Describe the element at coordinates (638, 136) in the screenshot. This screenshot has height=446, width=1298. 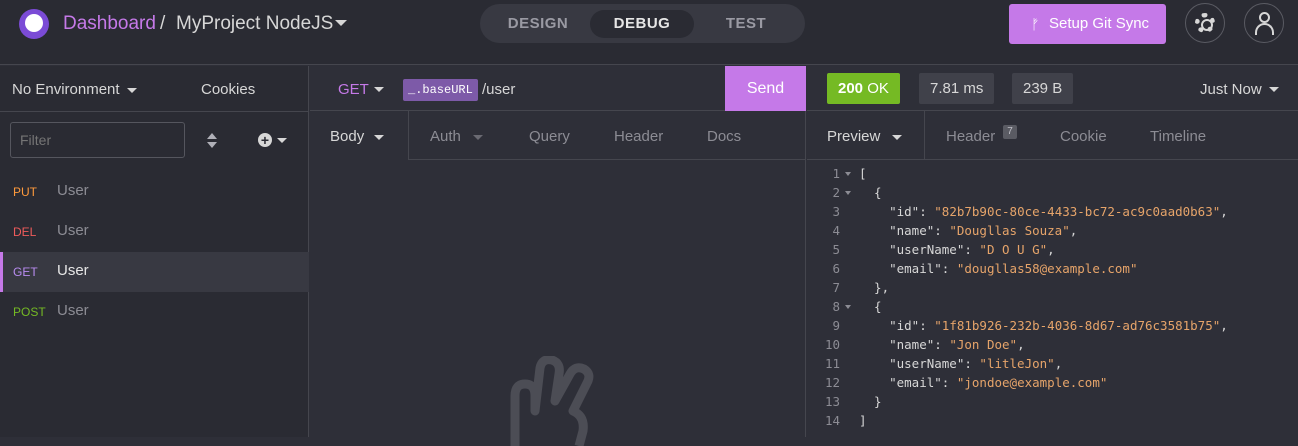
I see `tab-header: Header` at that location.